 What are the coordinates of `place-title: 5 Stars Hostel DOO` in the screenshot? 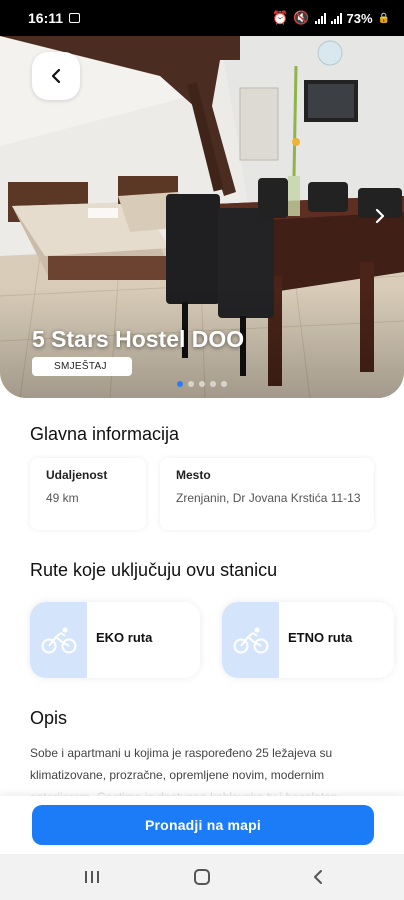 It's located at (138, 339).